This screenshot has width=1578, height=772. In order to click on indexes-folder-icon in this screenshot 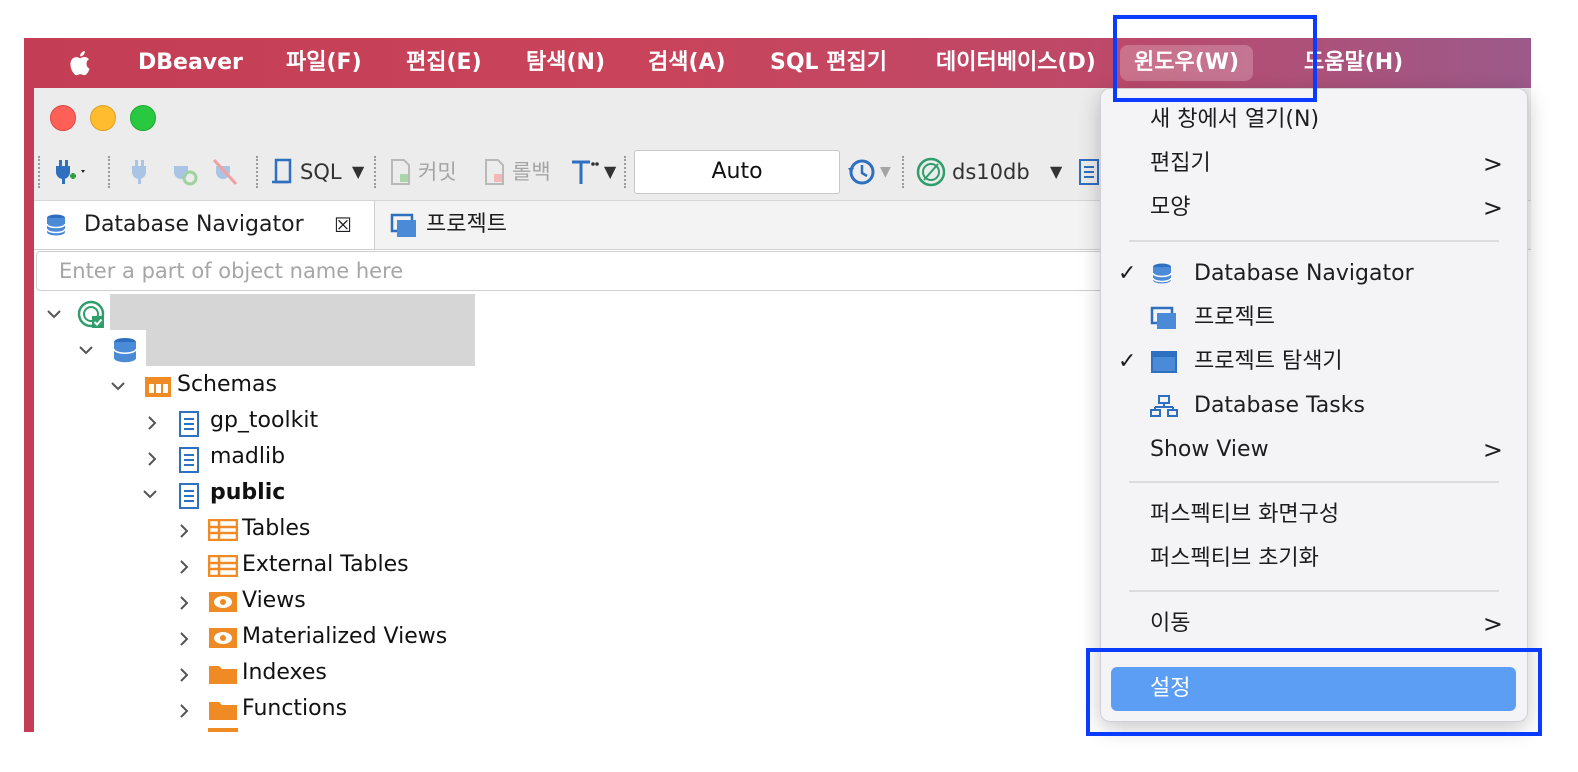, I will do `click(223, 675)`.